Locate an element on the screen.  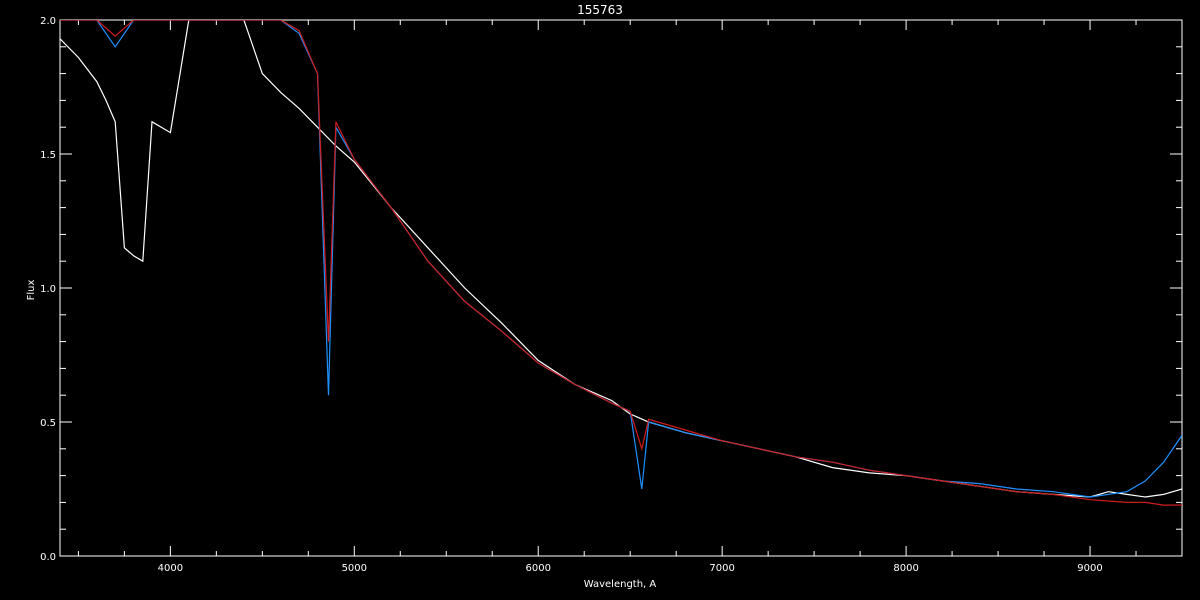
x-tick-label: 4000 is located at coordinates (170, 568).